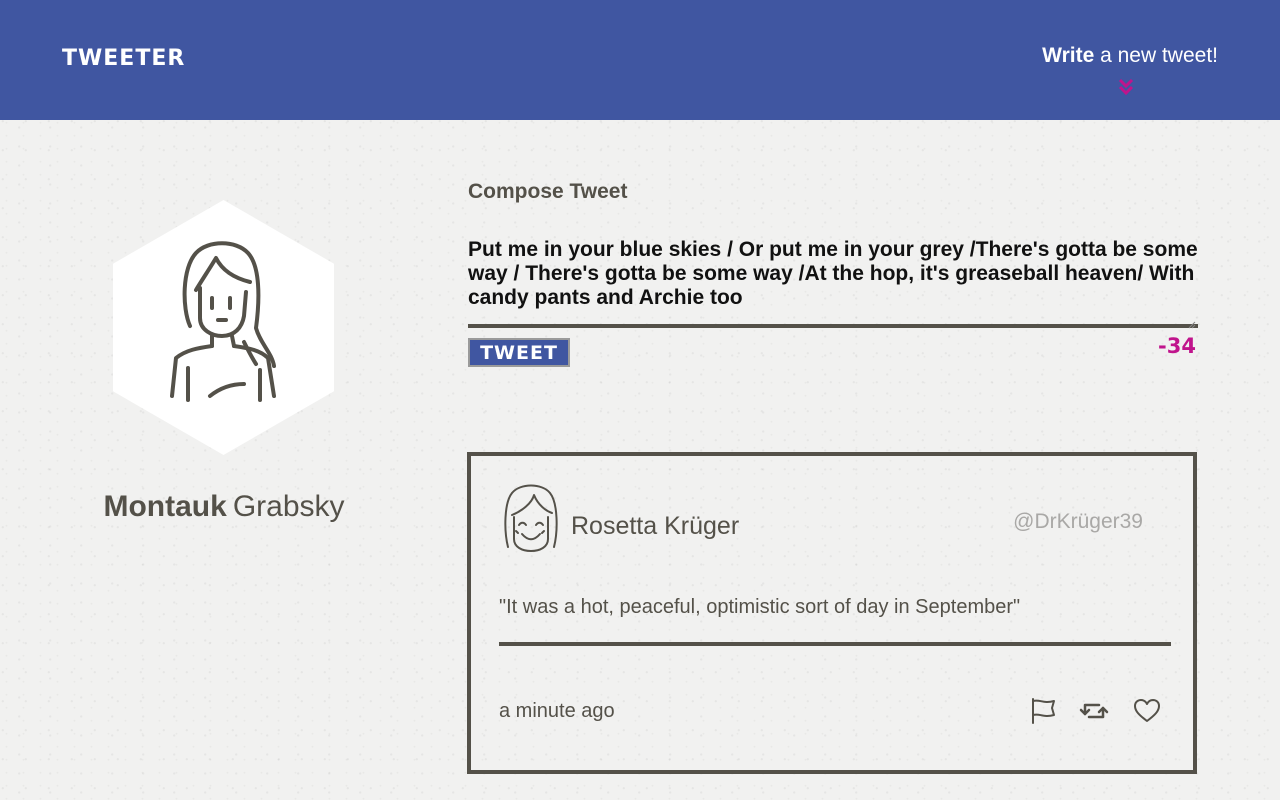 This screenshot has height=800, width=1280. What do you see at coordinates (123, 58) in the screenshot?
I see `brand-logo: TWEETER` at bounding box center [123, 58].